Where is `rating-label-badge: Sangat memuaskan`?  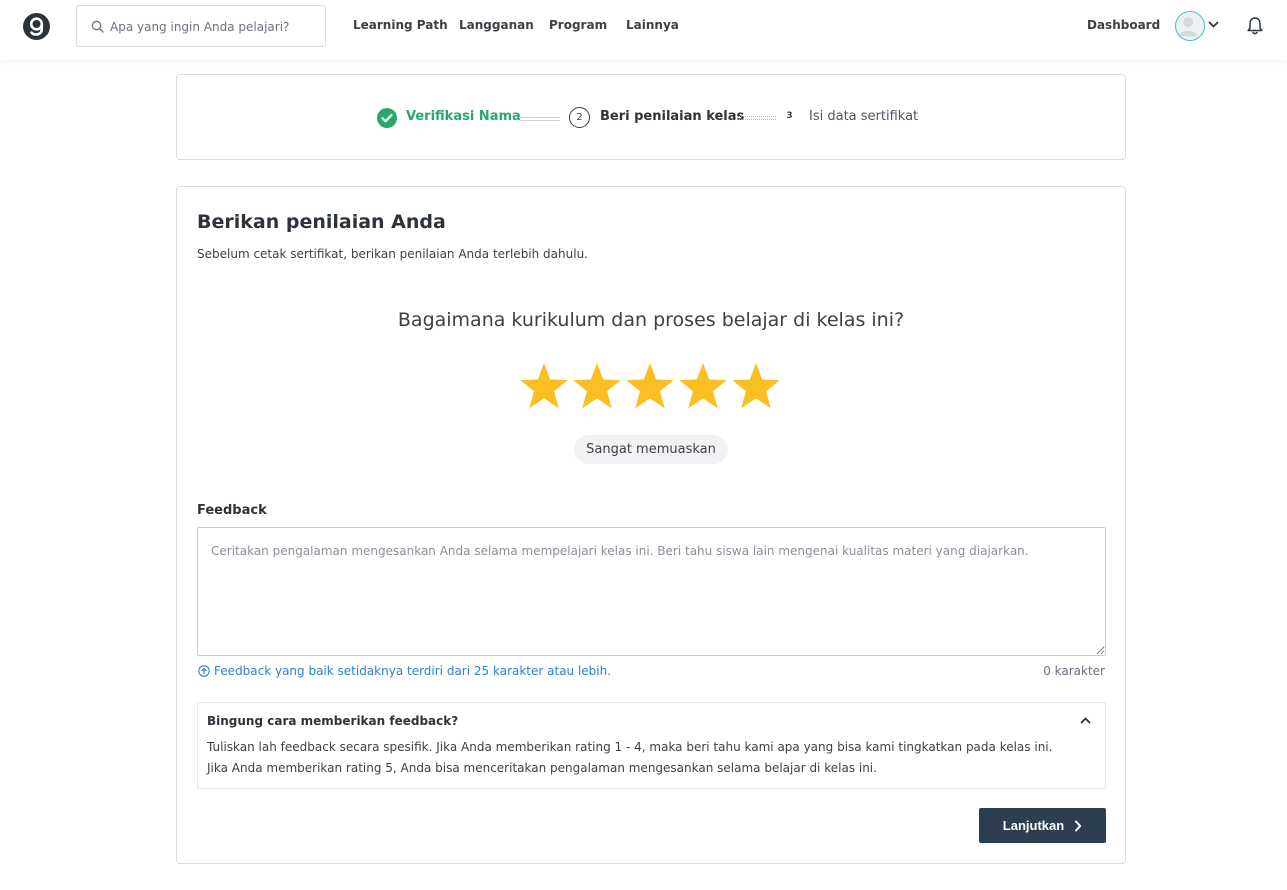
rating-label-badge: Sangat memuaskan is located at coordinates (651, 449).